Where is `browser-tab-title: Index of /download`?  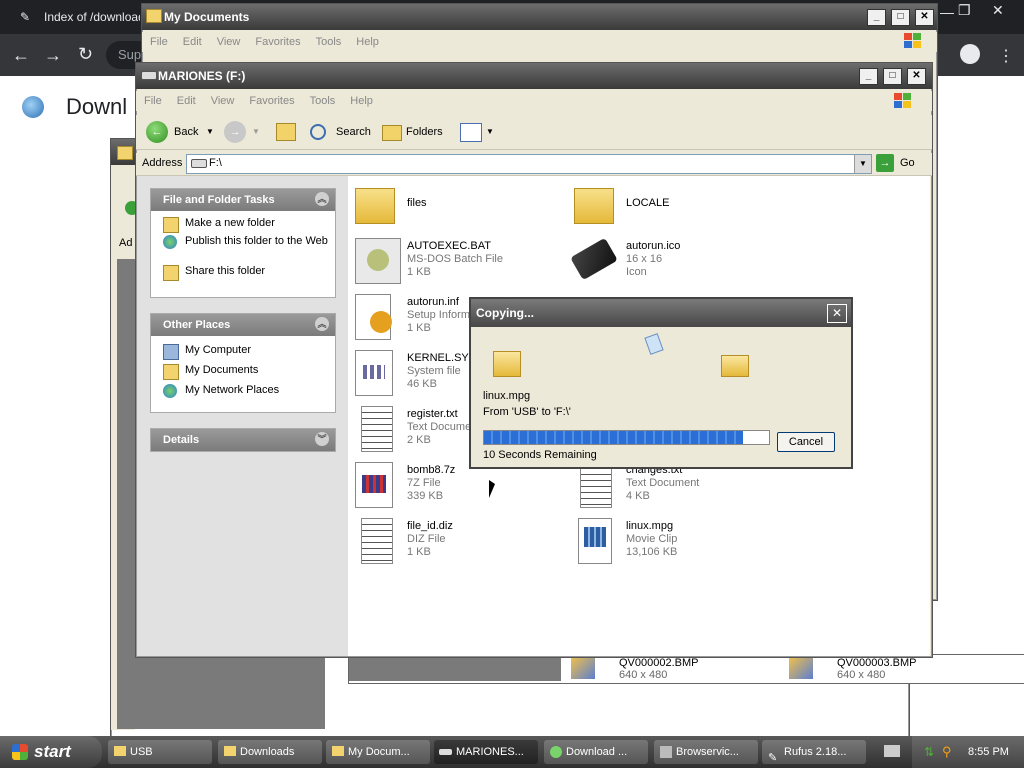
browser-tab-title: Index of /download is located at coordinates (92, 17).